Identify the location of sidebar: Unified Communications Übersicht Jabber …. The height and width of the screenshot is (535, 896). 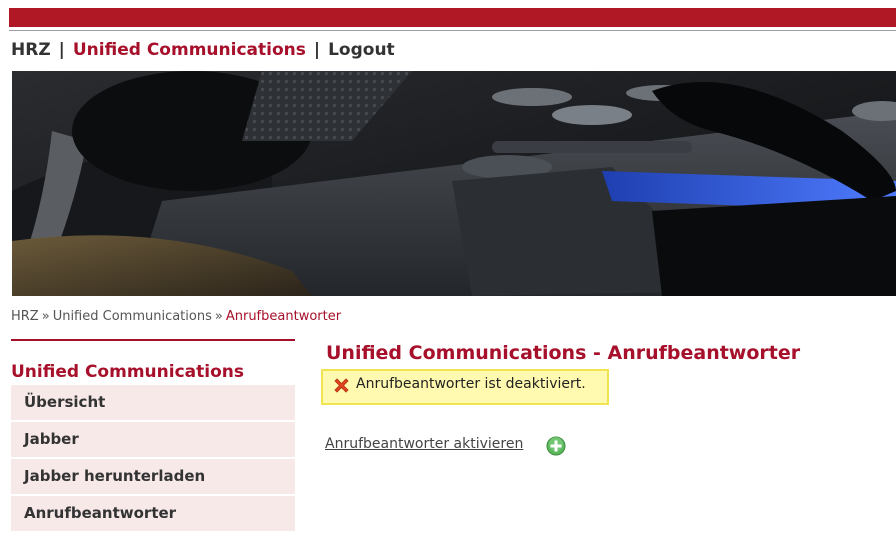
(153, 436).